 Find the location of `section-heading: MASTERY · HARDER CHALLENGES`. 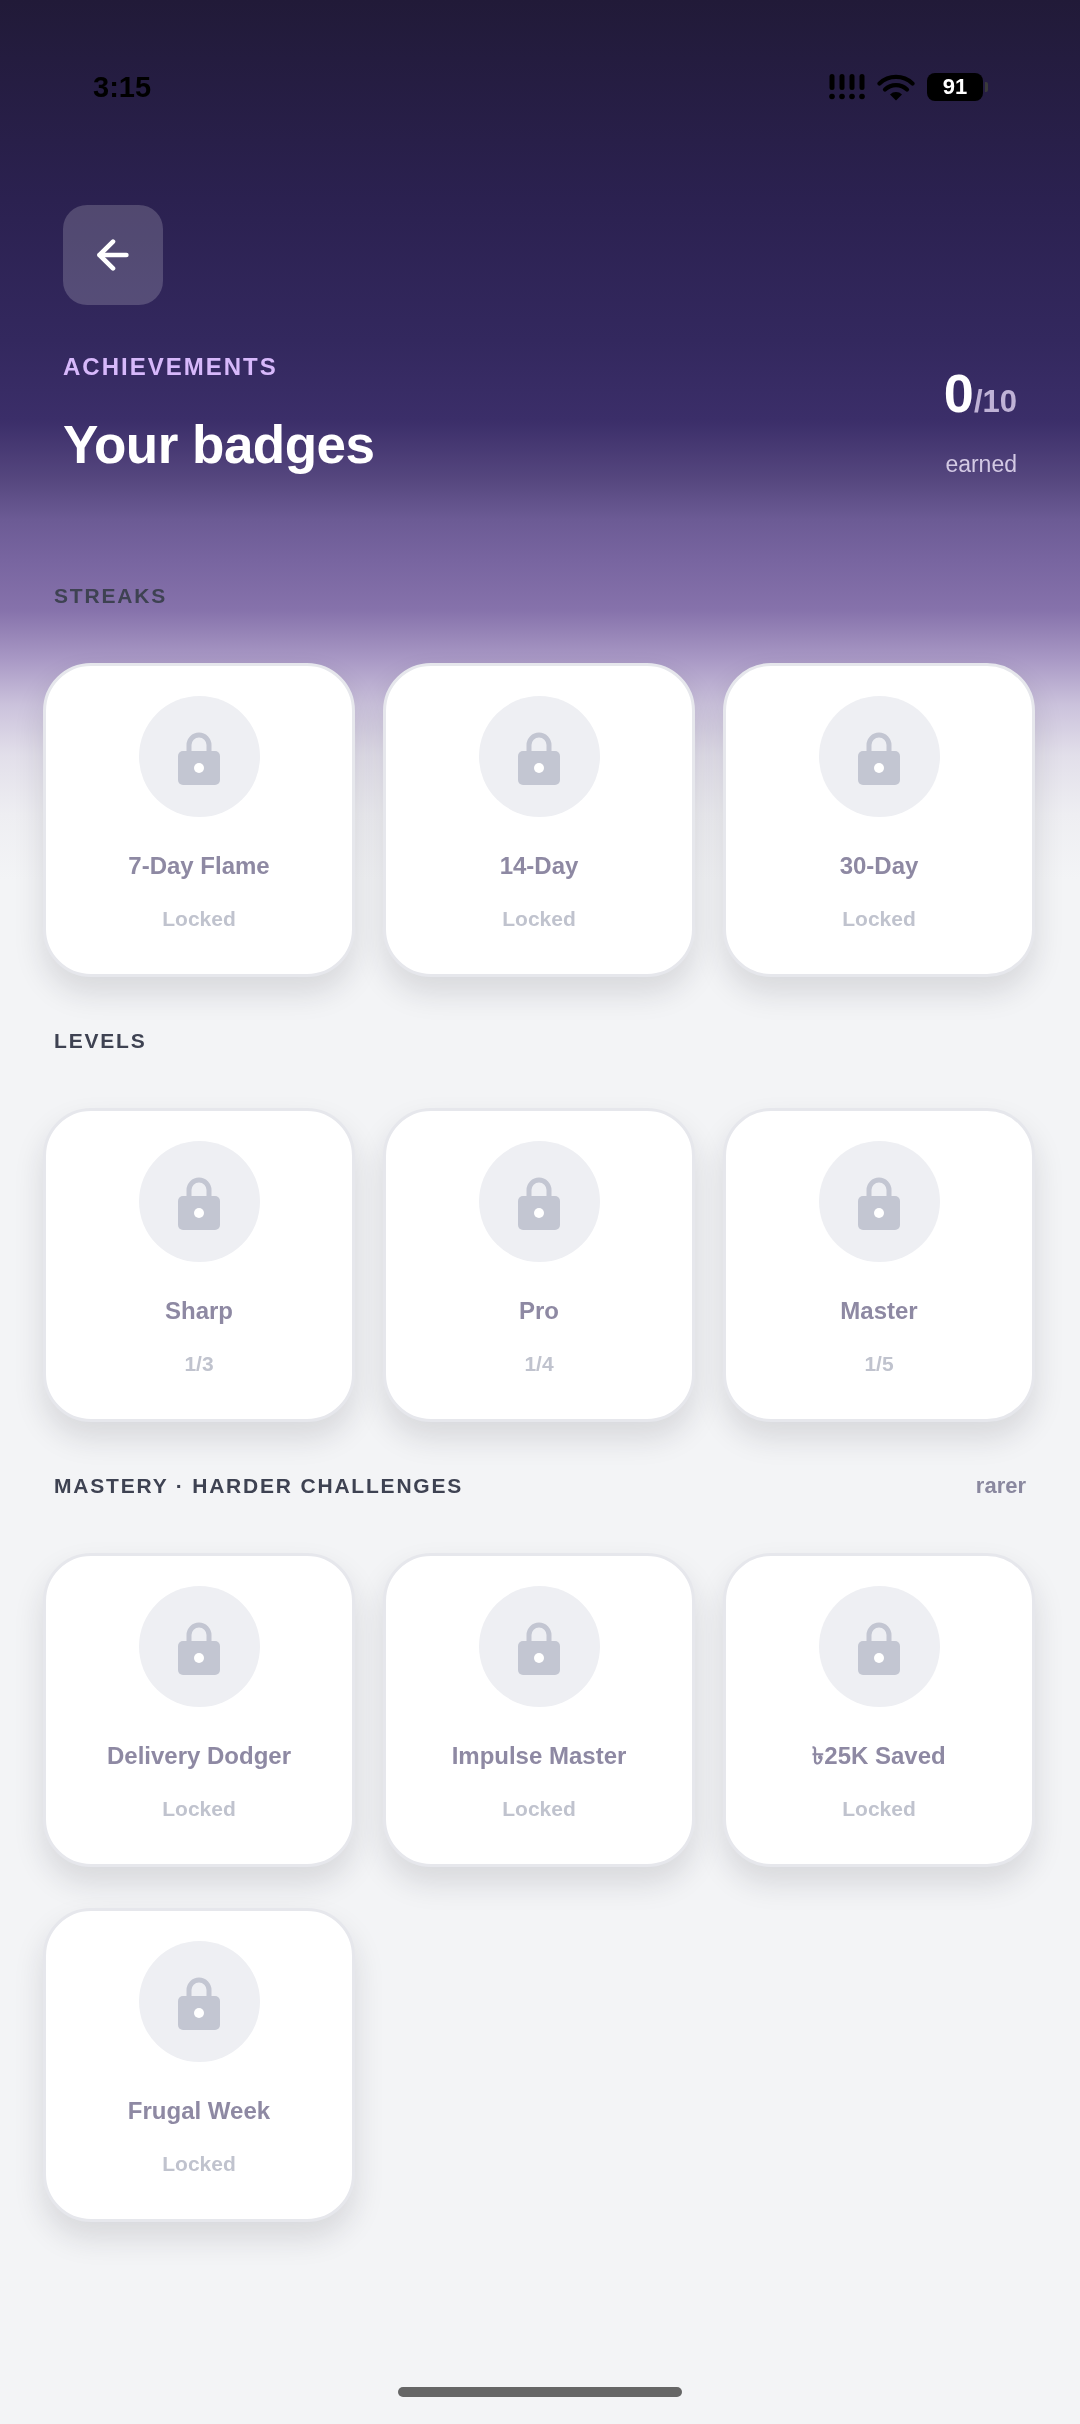

section-heading: MASTERY · HARDER CHALLENGES is located at coordinates (259, 1486).